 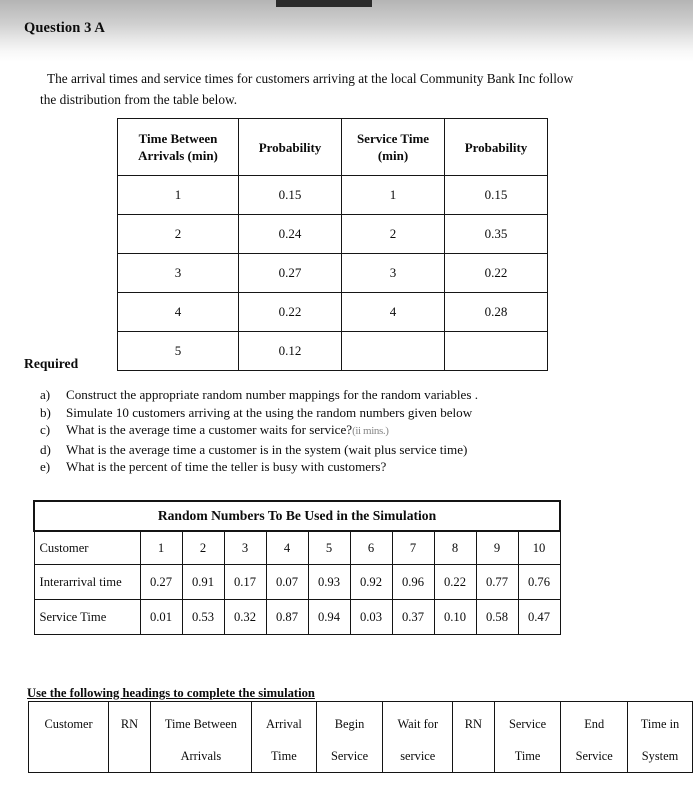 What do you see at coordinates (178, 273) in the screenshot?
I see `cell-arrival-value: 3` at bounding box center [178, 273].